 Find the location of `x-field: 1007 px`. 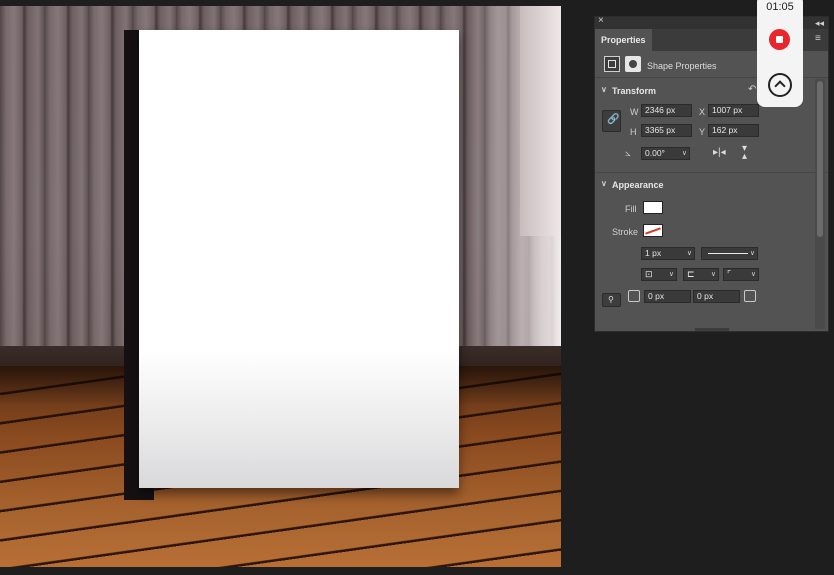

x-field: 1007 px is located at coordinates (733, 110).